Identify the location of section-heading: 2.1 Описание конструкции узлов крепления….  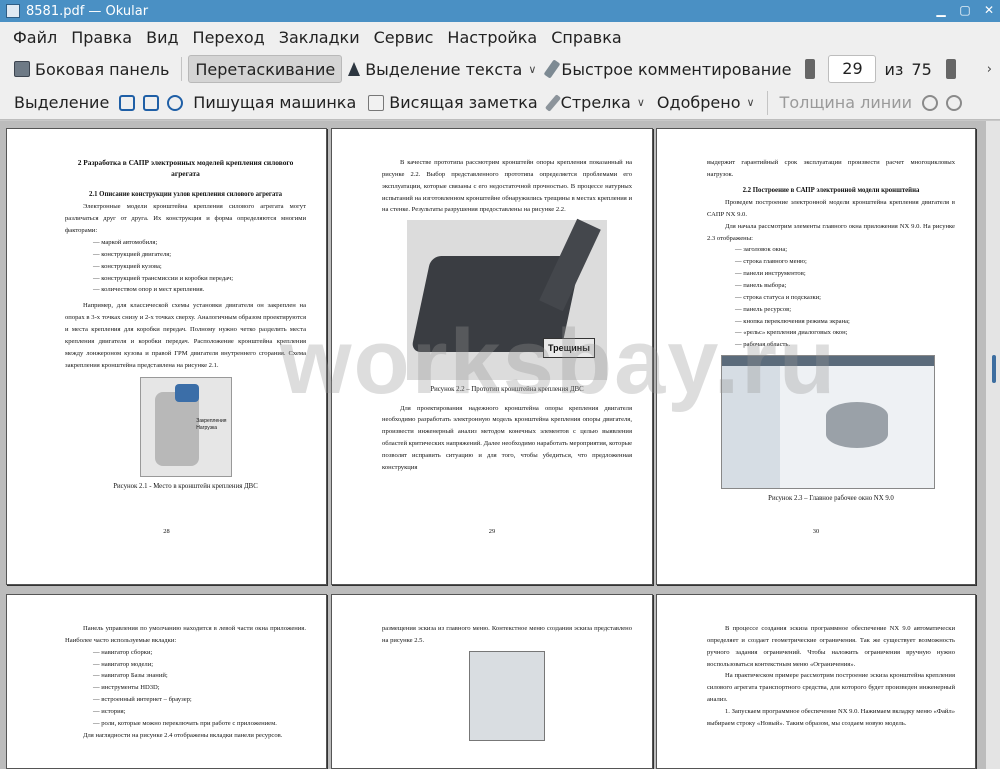
(185, 195).